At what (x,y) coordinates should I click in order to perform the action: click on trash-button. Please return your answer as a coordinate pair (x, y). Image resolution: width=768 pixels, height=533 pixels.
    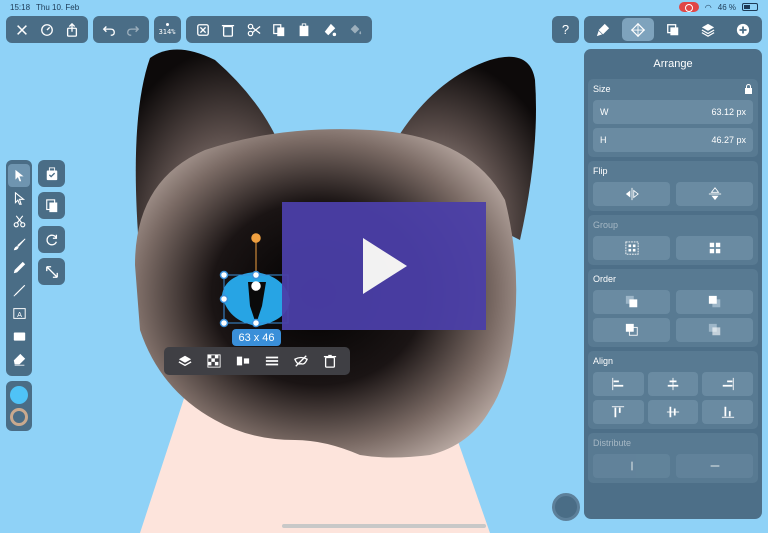
    Looking at the image, I should click on (227, 29).